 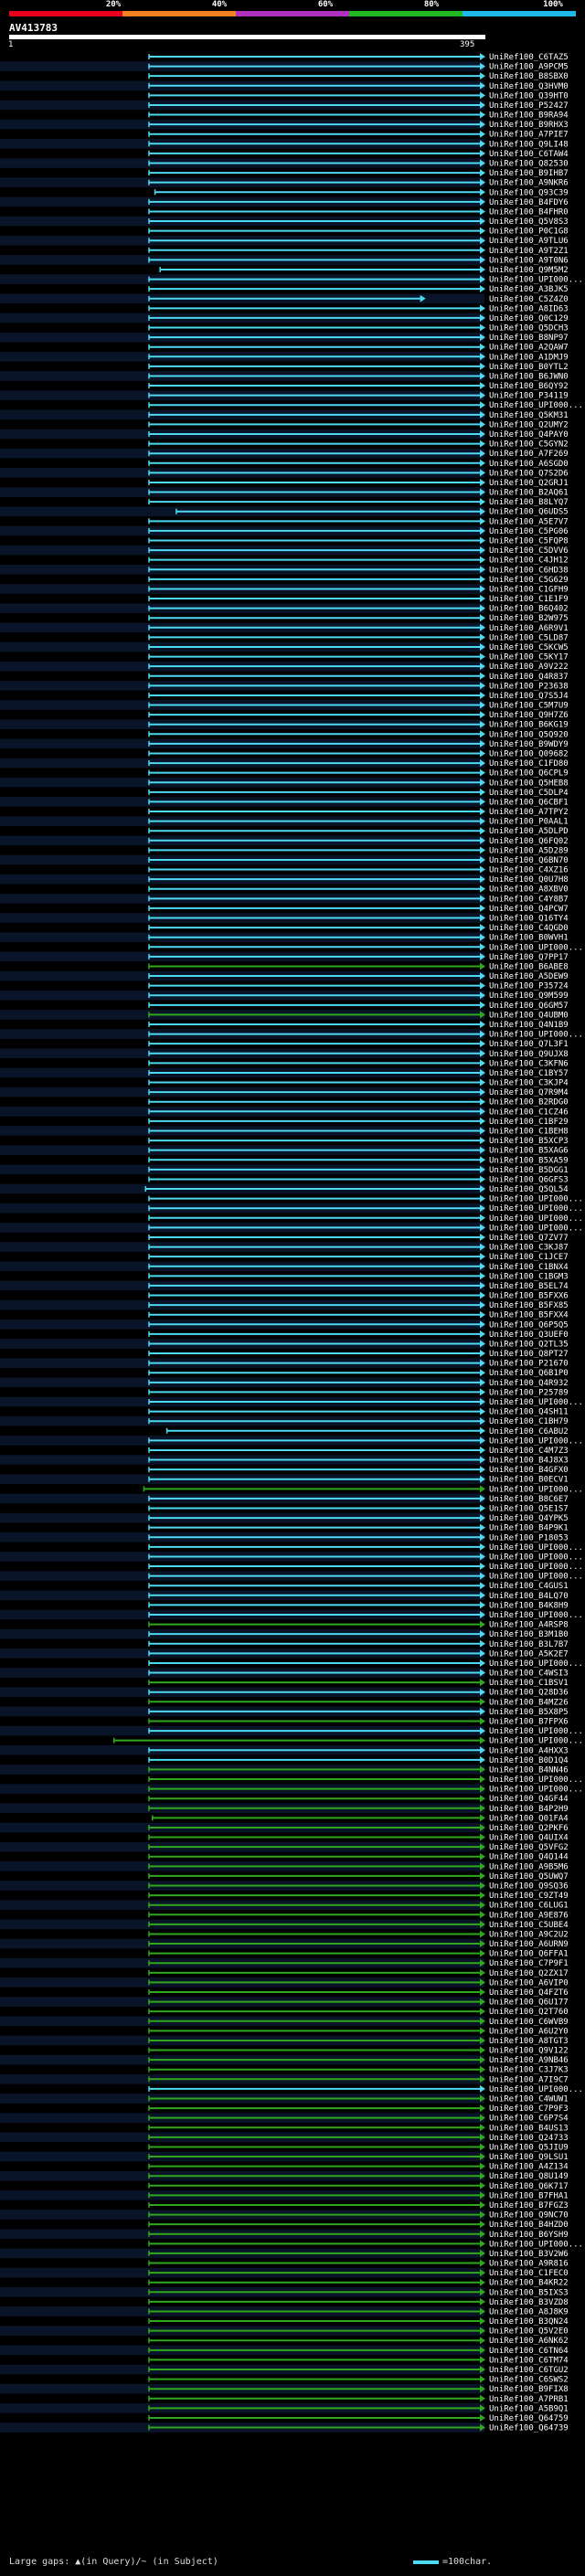 What do you see at coordinates (529, 1625) in the screenshot?
I see `hit-label-link: UniRef100_A4RSP8` at bounding box center [529, 1625].